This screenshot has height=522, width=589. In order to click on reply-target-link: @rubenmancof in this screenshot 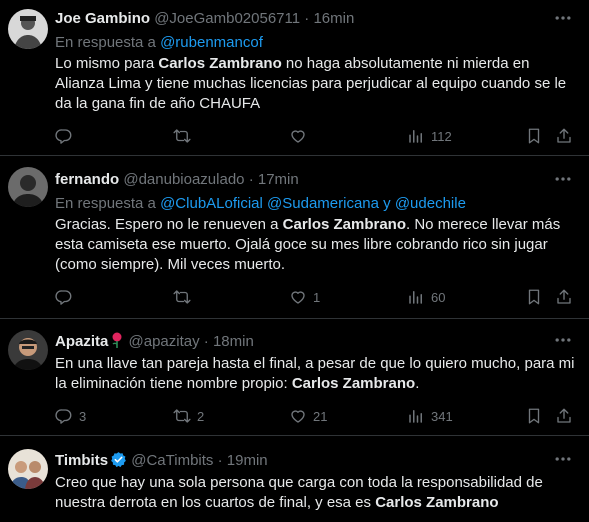, I will do `click(211, 42)`.